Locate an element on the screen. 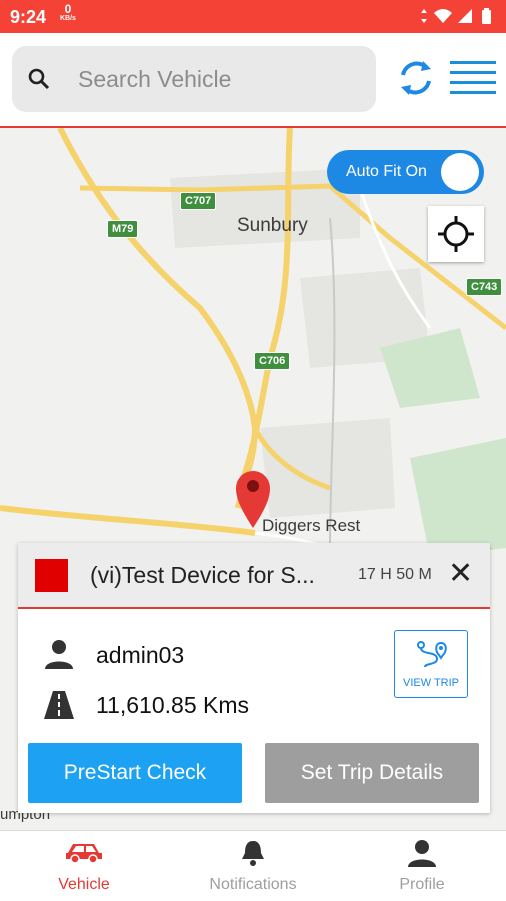 The height and width of the screenshot is (901, 506). search-input: Search Vehicle is located at coordinates (194, 79).